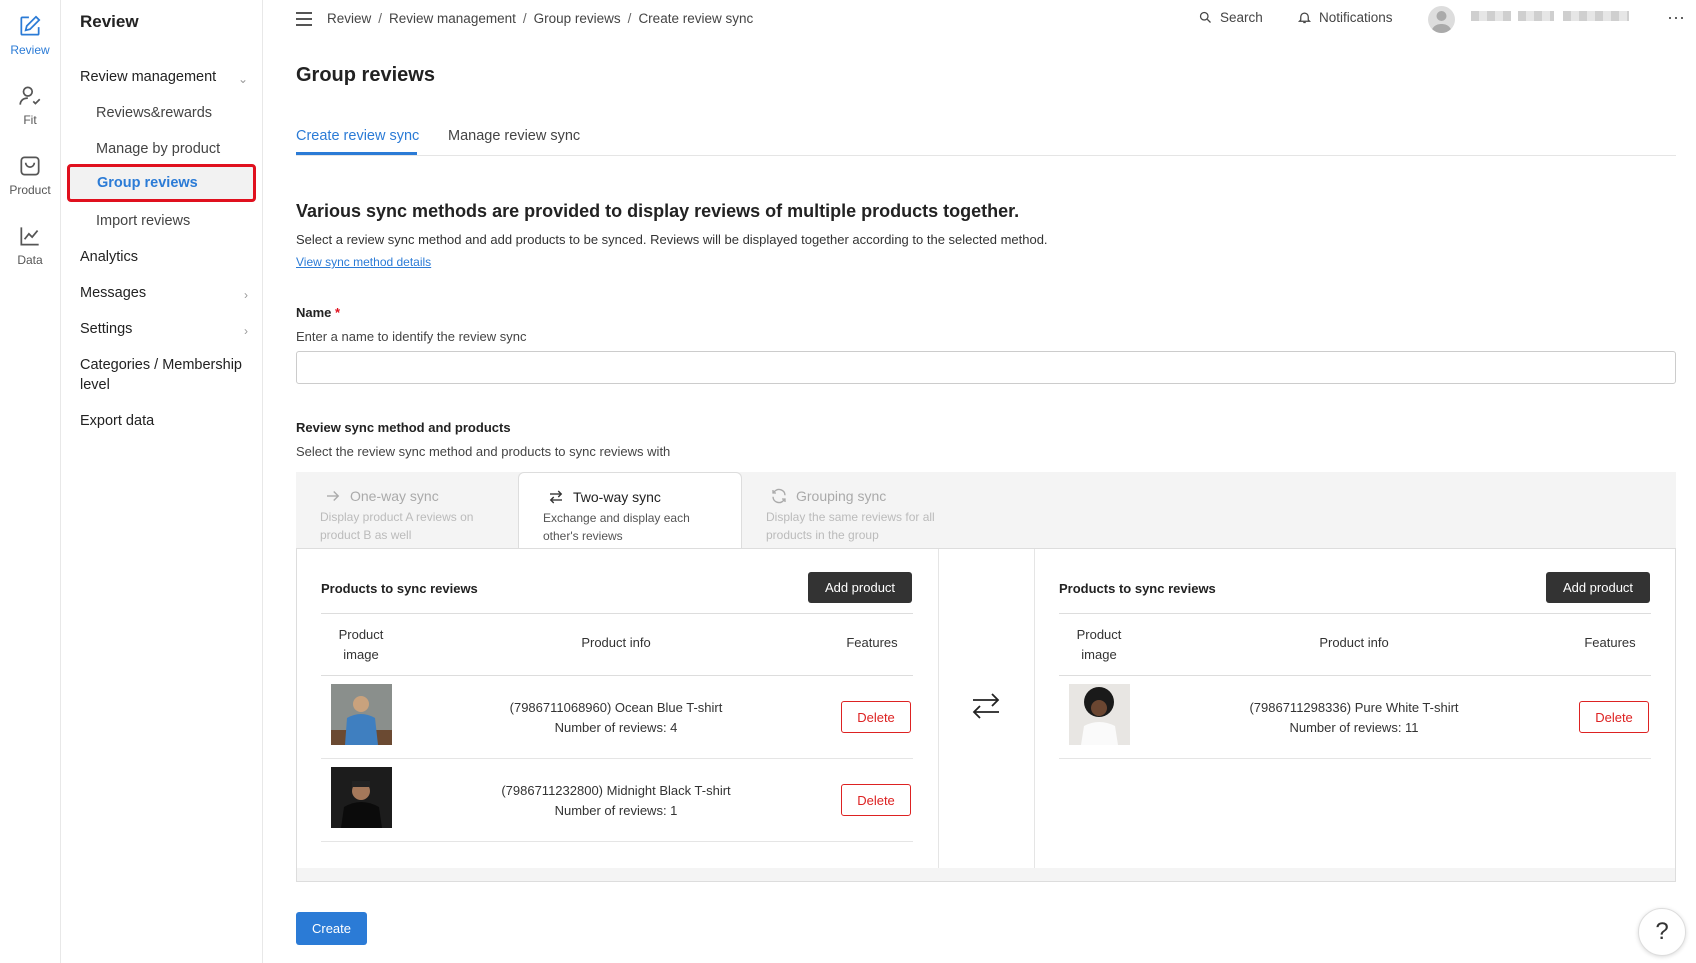 The height and width of the screenshot is (963, 1696). Describe the element at coordinates (1662, 932) in the screenshot. I see `help-button: ?` at that location.